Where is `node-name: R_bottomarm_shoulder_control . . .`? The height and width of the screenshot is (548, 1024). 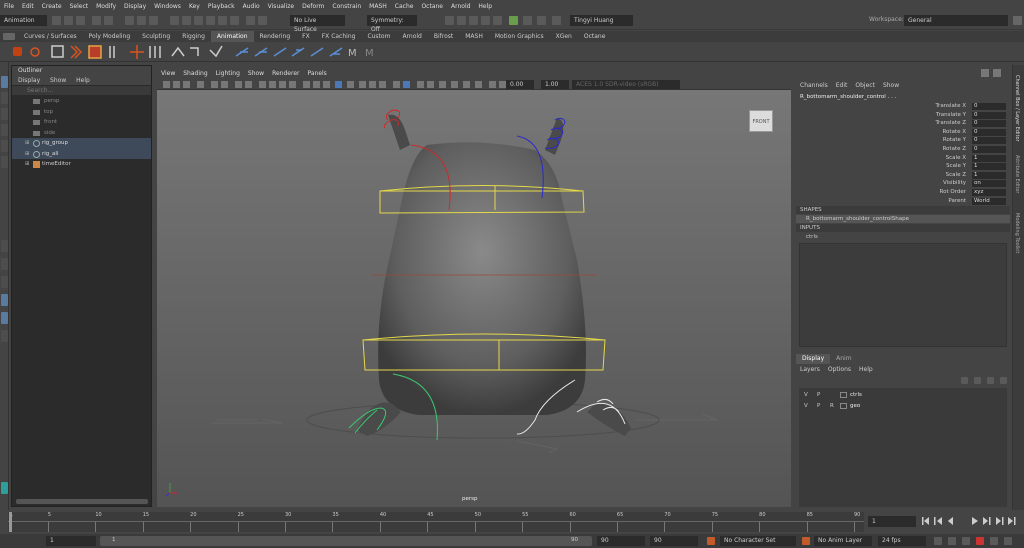
node-name: R_bottomarm_shoulder_control . . . is located at coordinates (848, 97).